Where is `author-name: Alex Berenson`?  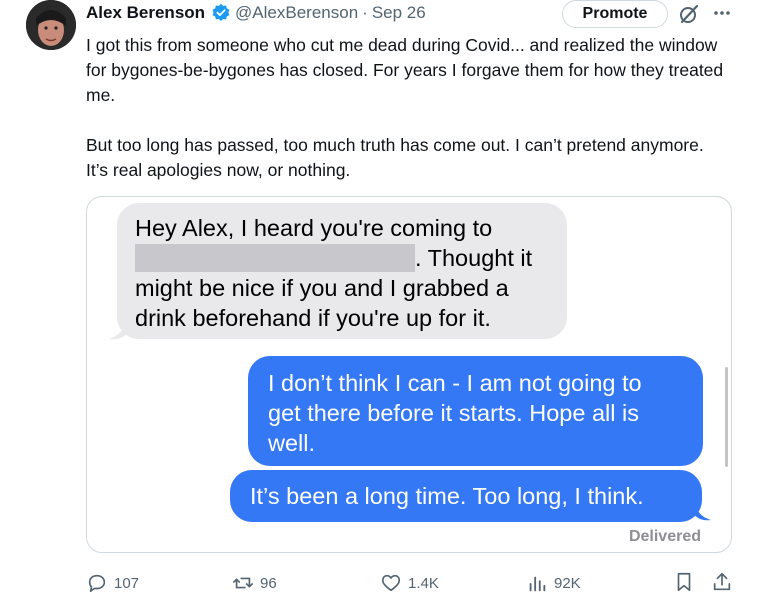 author-name: Alex Berenson is located at coordinates (145, 13).